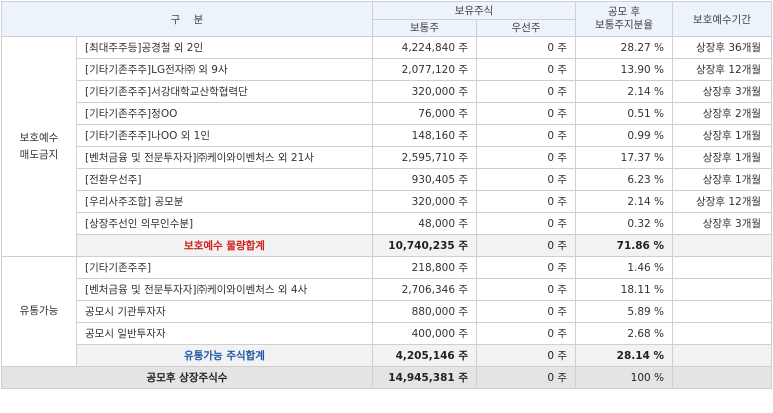  Describe the element at coordinates (722, 47) in the screenshot. I see `lockup-period: 상장후 36개월` at that location.